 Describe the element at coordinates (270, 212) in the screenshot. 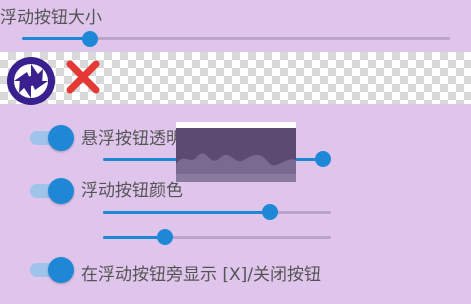

I see `color-slider-1-thumb` at that location.